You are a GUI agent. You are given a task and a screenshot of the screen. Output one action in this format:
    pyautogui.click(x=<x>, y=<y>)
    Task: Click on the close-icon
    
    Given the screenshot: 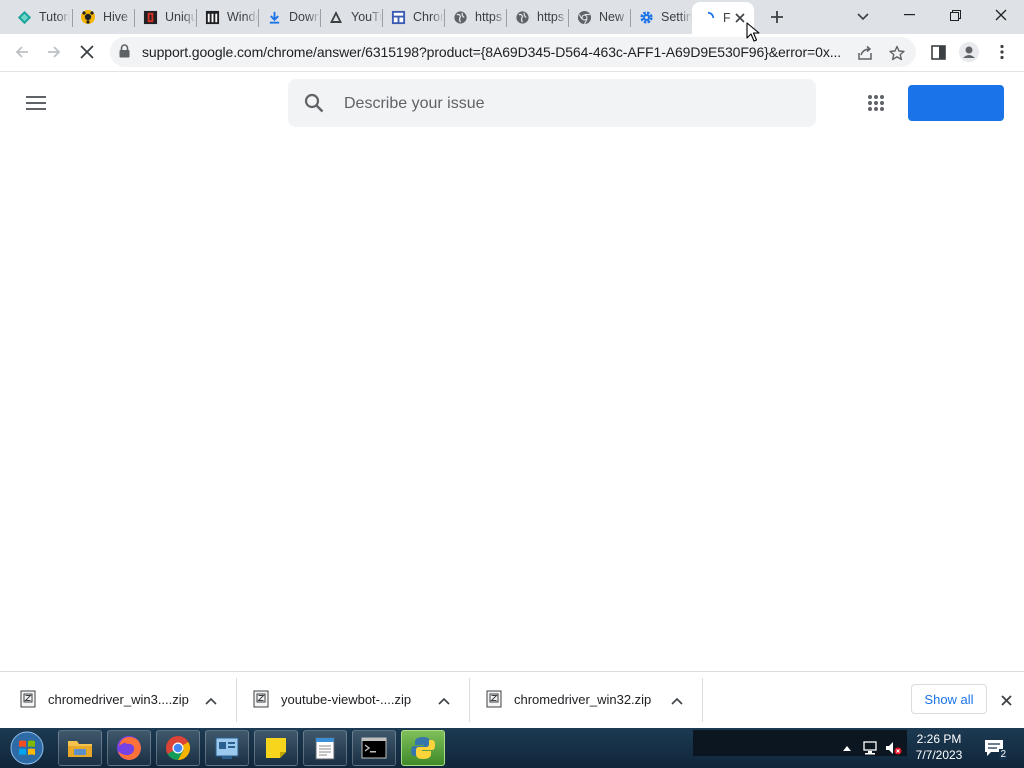 What is the action you would take?
    pyautogui.click(x=1001, y=15)
    